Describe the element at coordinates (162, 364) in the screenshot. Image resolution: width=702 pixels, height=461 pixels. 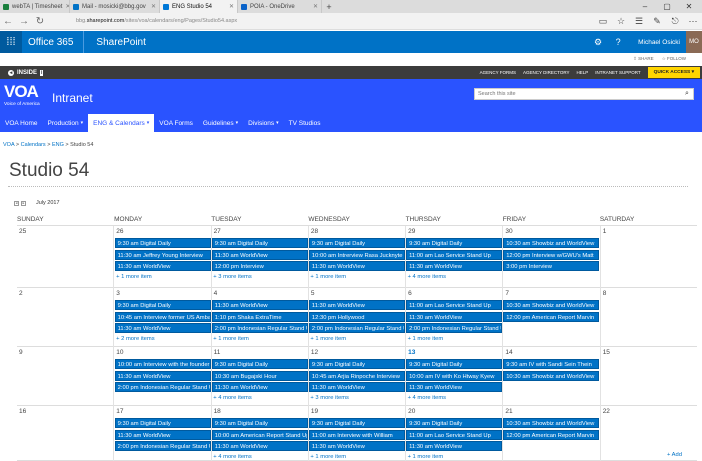
I see `calendar-event: 10:00 am Interview with the founder` at that location.